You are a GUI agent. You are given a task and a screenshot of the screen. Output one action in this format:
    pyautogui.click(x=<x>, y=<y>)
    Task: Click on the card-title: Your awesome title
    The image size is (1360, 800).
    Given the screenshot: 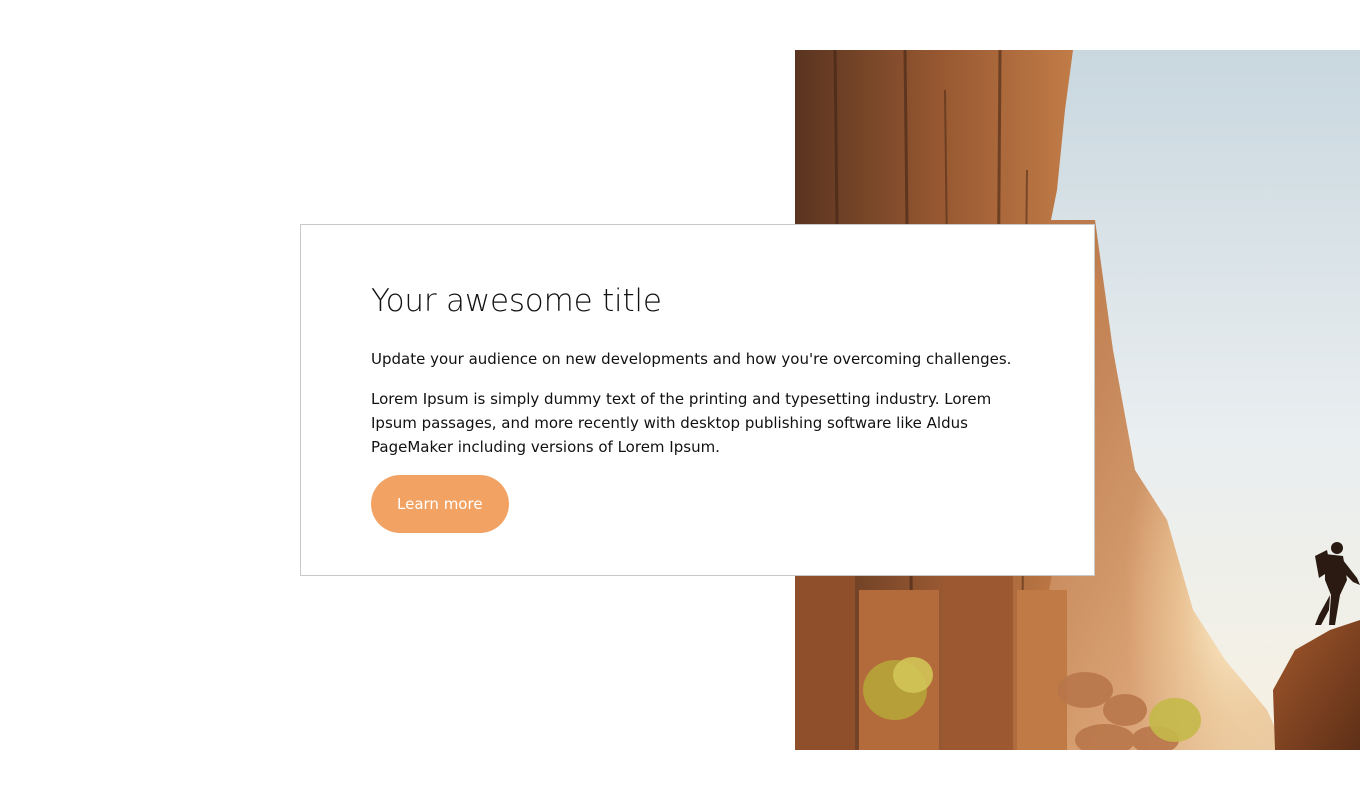 What is the action you would take?
    pyautogui.click(x=516, y=301)
    